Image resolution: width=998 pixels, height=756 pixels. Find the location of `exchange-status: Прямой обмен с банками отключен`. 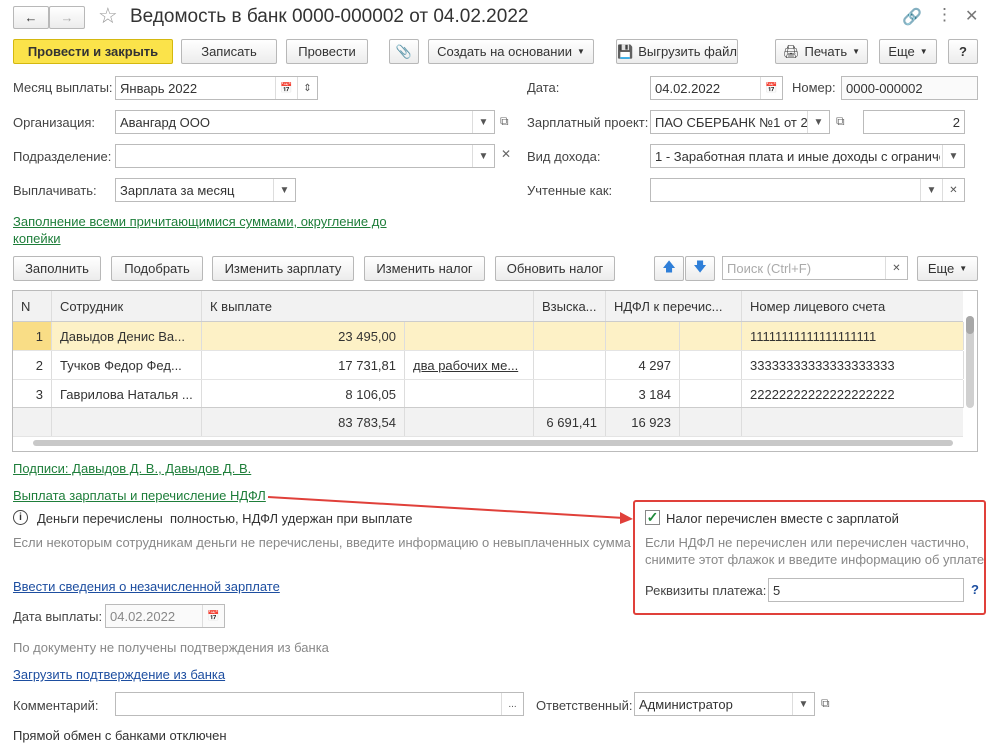

exchange-status: Прямой обмен с банками отключен is located at coordinates (120, 735).